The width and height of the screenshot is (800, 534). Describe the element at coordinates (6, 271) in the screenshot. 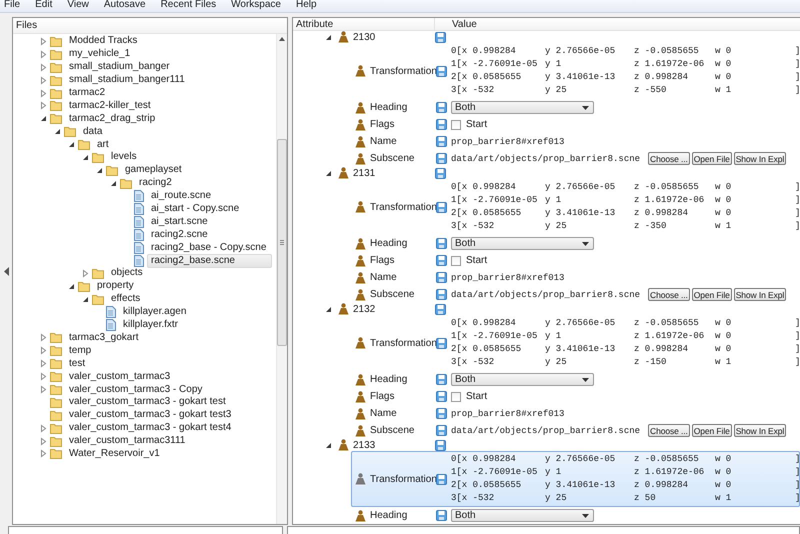

I see `collapse-panel-icon` at that location.